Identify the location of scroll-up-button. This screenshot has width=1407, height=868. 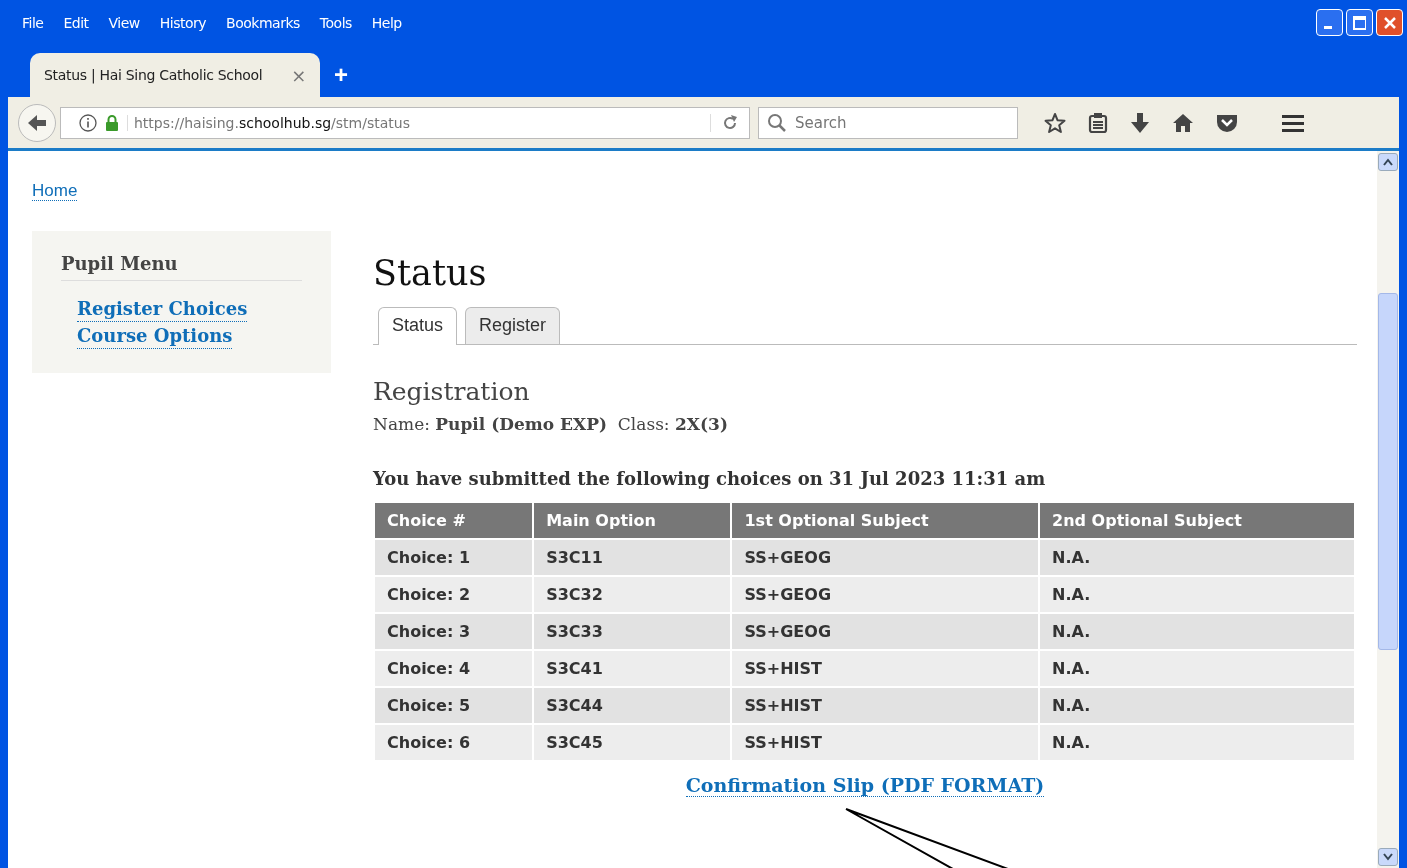
(1388, 162).